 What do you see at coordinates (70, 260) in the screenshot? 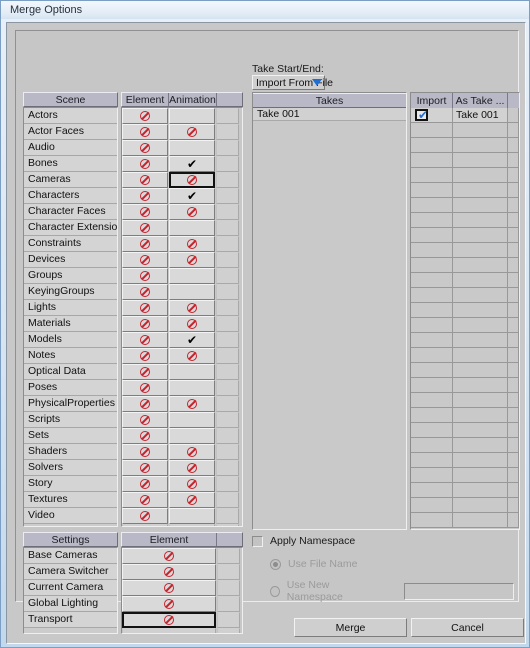
I see `table-row-label: Devices` at bounding box center [70, 260].